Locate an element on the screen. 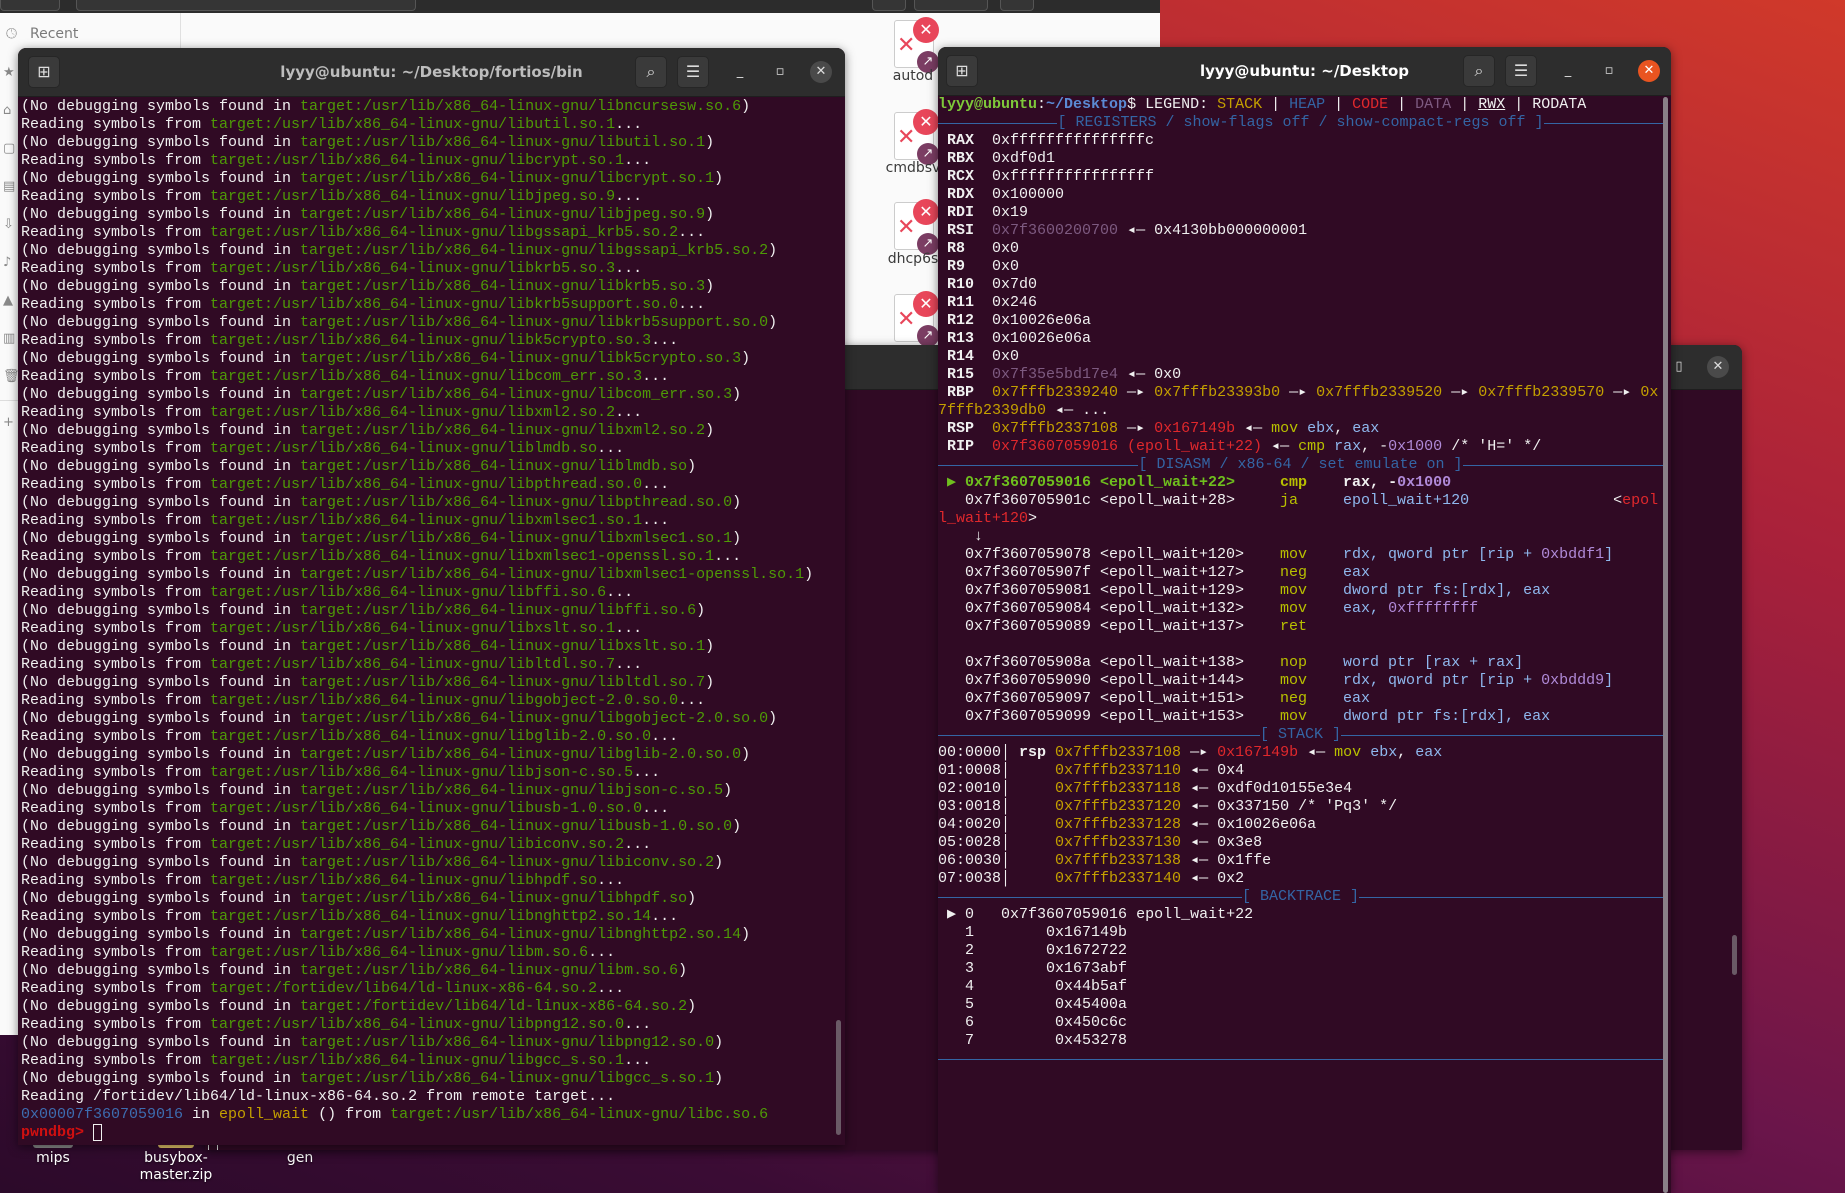 The width and height of the screenshot is (1845, 1193). terminal-cursor is located at coordinates (98, 1132).